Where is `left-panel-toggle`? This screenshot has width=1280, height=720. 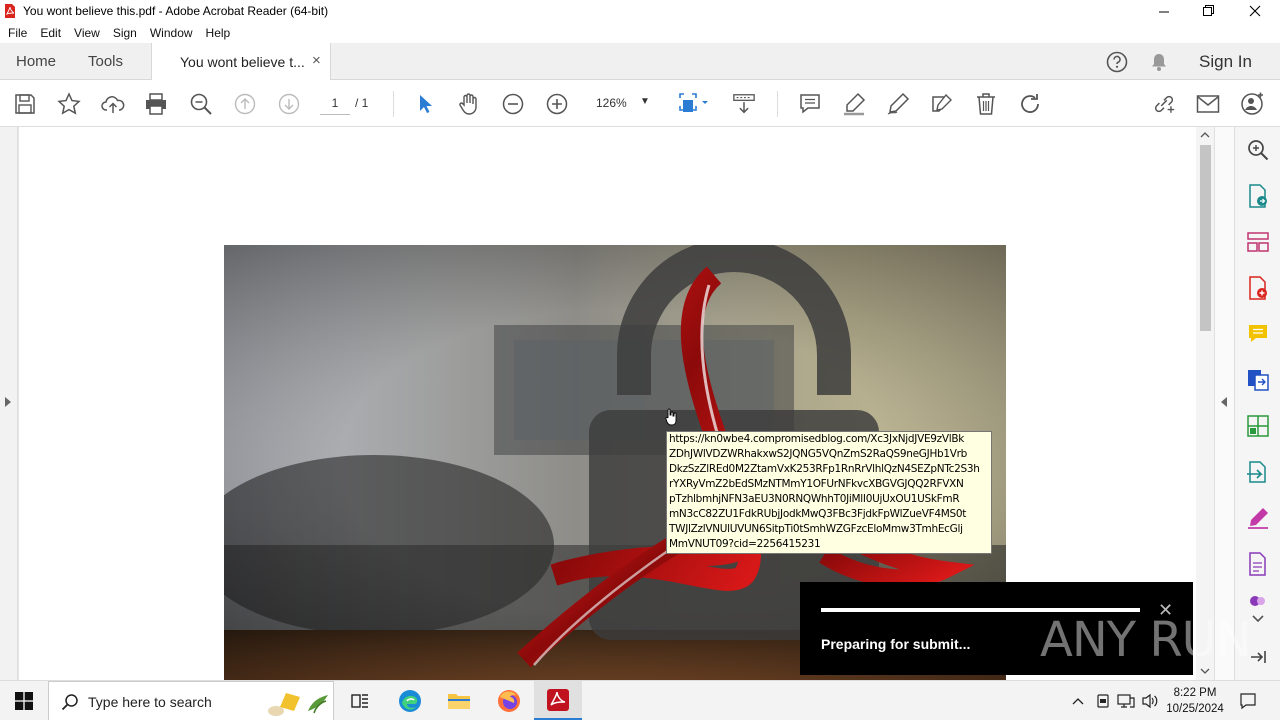
left-panel-toggle is located at coordinates (9, 403).